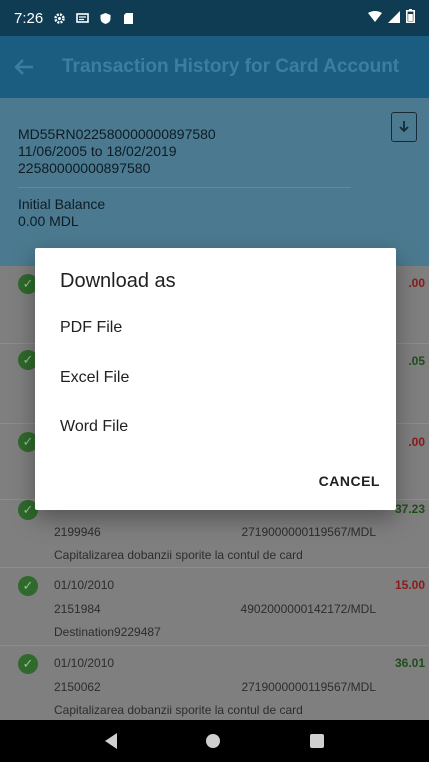 The image size is (429, 762). Describe the element at coordinates (118, 281) in the screenshot. I see `dialog-title: Download as` at that location.